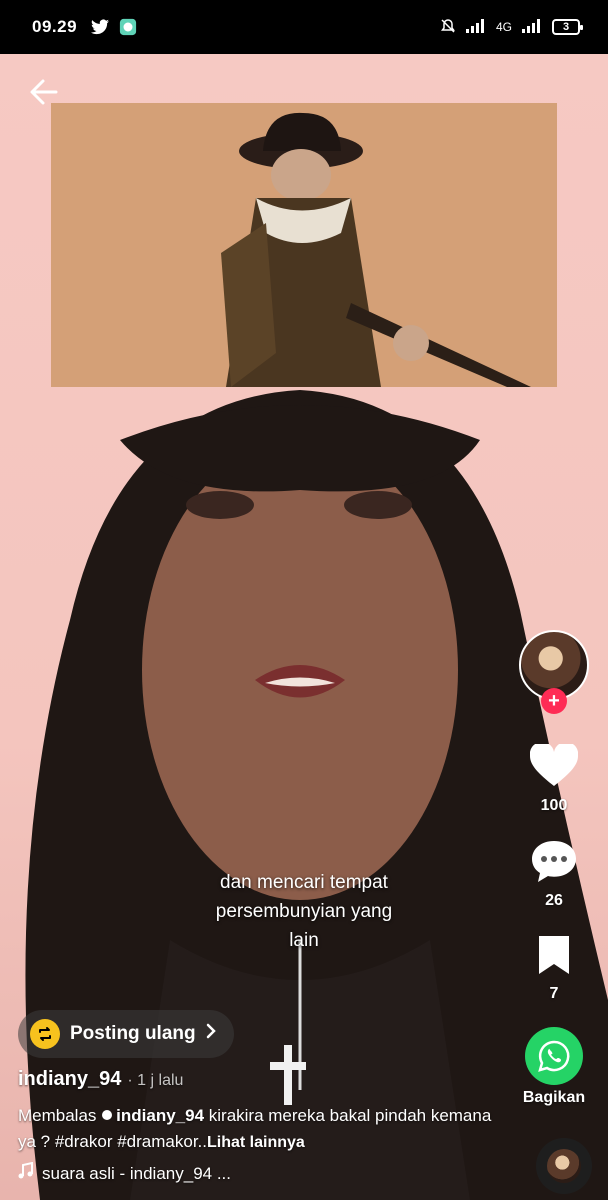  I want to click on repost-icon, so click(45, 1034).